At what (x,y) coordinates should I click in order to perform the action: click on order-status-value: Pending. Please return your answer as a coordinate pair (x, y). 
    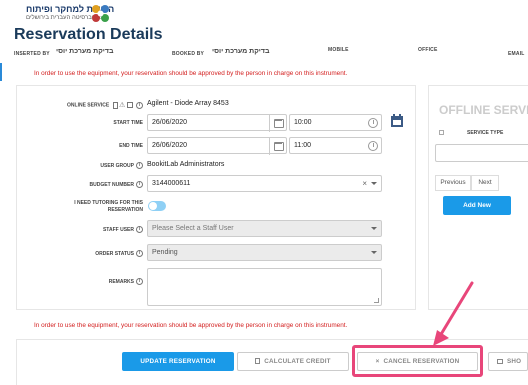
    Looking at the image, I should click on (165, 252).